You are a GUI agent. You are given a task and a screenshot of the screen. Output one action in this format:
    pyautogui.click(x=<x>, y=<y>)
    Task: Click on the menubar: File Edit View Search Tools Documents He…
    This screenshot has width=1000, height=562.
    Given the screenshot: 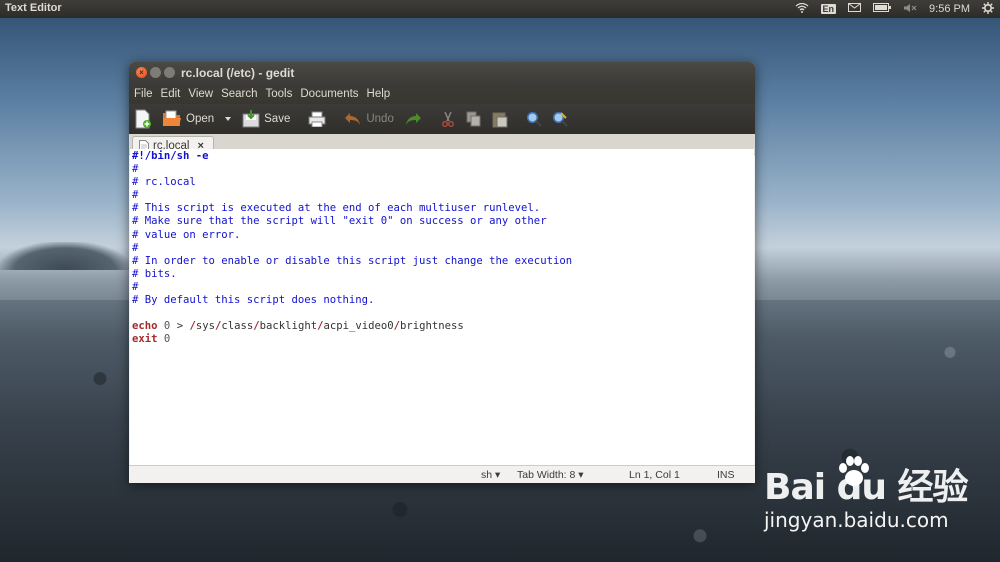 What is the action you would take?
    pyautogui.click(x=442, y=94)
    